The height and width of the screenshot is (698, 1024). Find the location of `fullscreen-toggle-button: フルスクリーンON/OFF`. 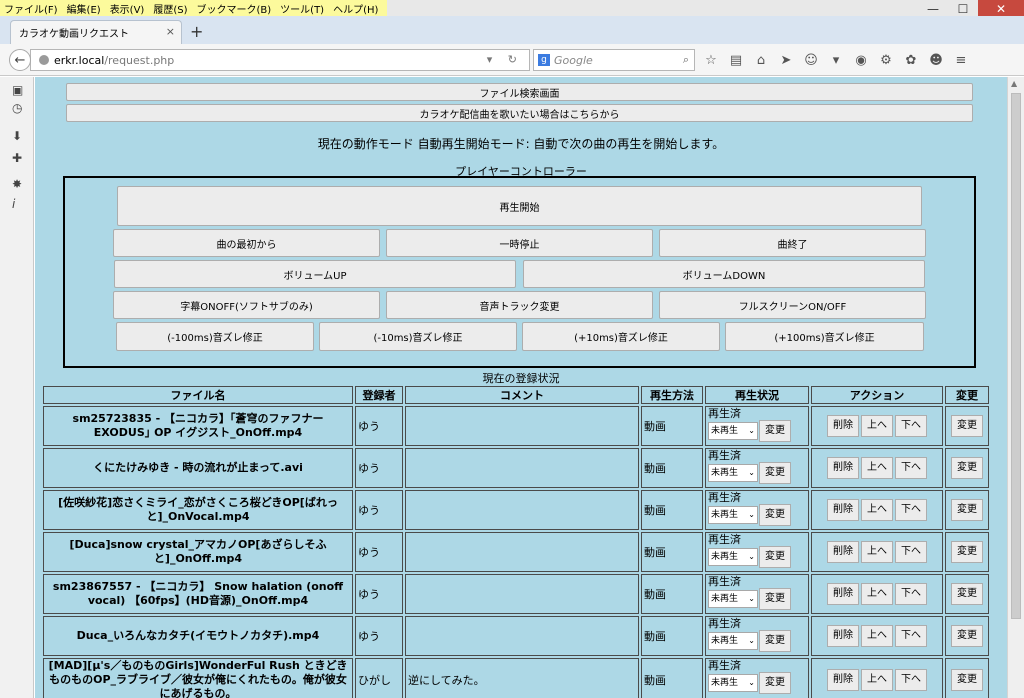

fullscreen-toggle-button: フルスクリーンON/OFF is located at coordinates (792, 305).